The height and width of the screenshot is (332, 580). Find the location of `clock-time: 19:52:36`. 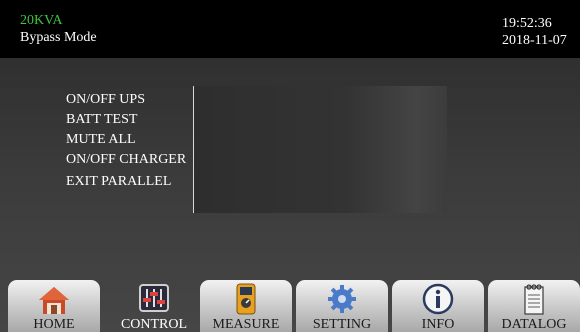

clock-time: 19:52:36 is located at coordinates (527, 23).